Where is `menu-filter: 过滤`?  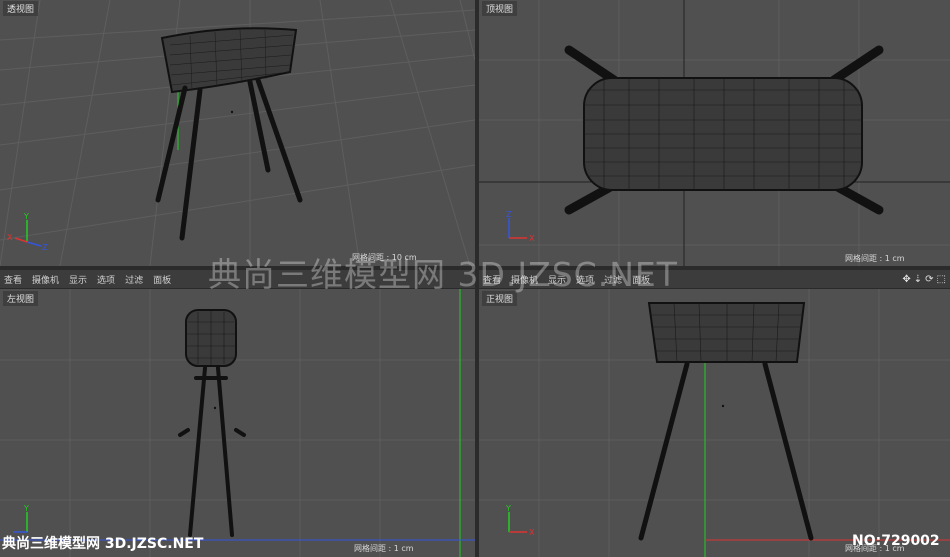 menu-filter: 过滤 is located at coordinates (134, 279).